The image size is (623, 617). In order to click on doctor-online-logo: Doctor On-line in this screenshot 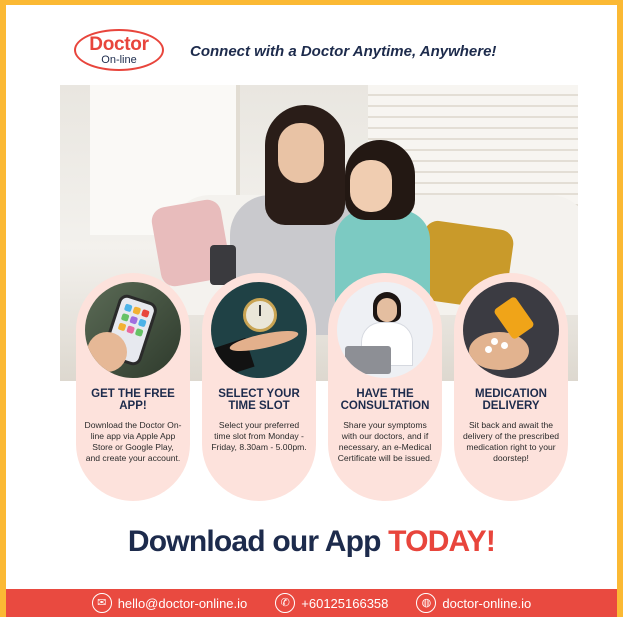, I will do `click(119, 50)`.